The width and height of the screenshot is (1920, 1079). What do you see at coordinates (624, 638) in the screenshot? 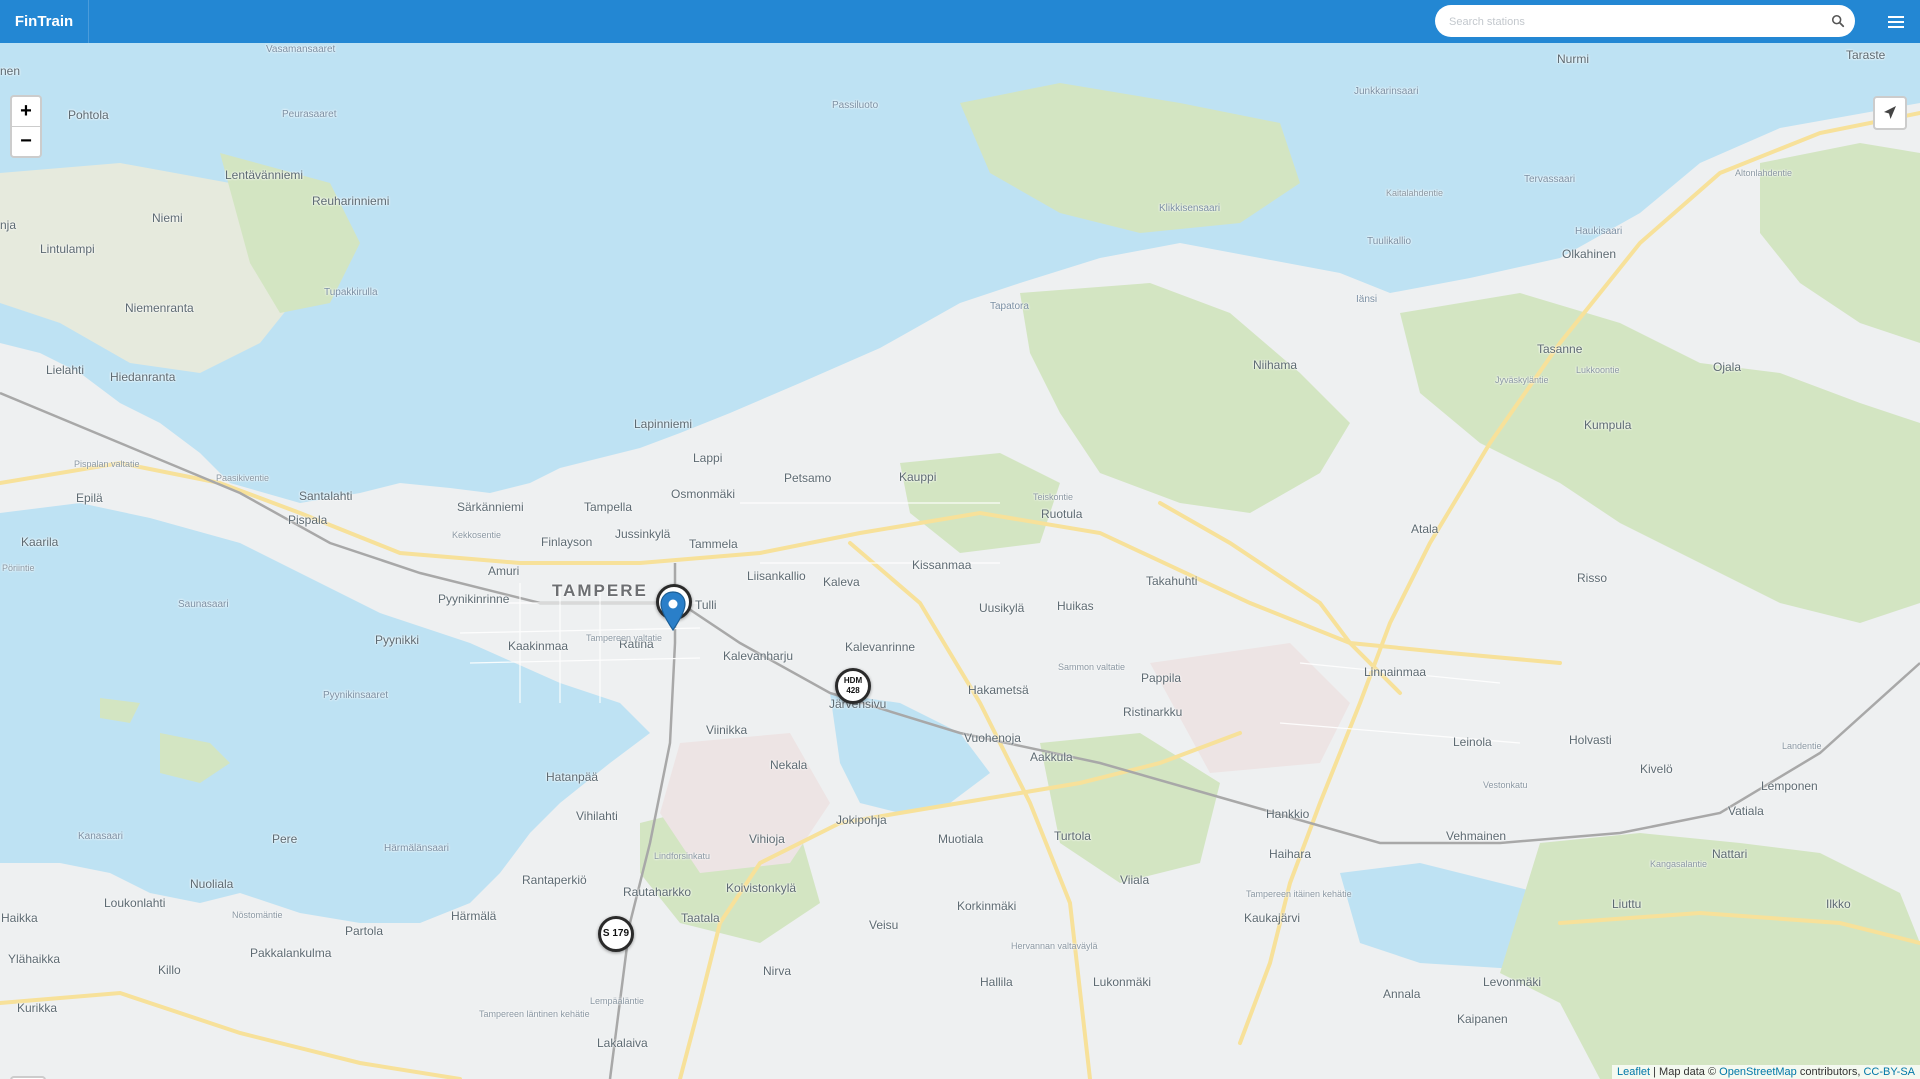
I see `road-label: Tampereen valtatie` at bounding box center [624, 638].